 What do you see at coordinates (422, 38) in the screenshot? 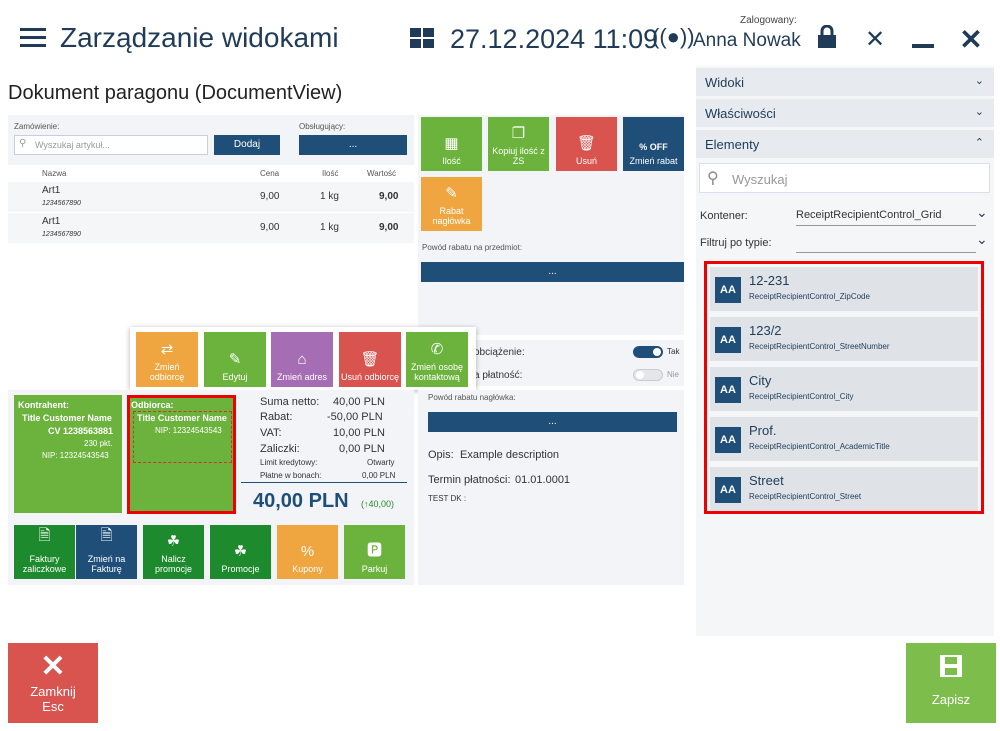
I see `dashboard-icon` at bounding box center [422, 38].